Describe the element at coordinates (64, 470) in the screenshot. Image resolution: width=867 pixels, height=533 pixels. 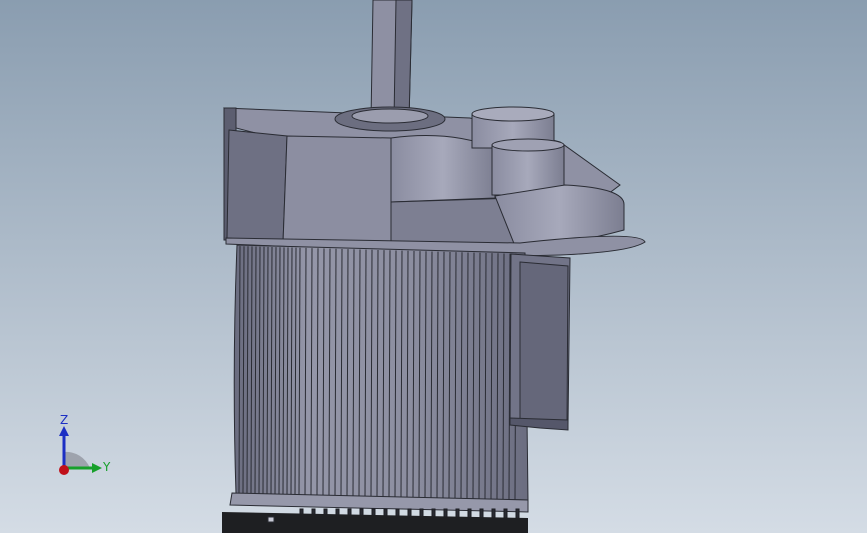
I see `x-axis-dot` at that location.